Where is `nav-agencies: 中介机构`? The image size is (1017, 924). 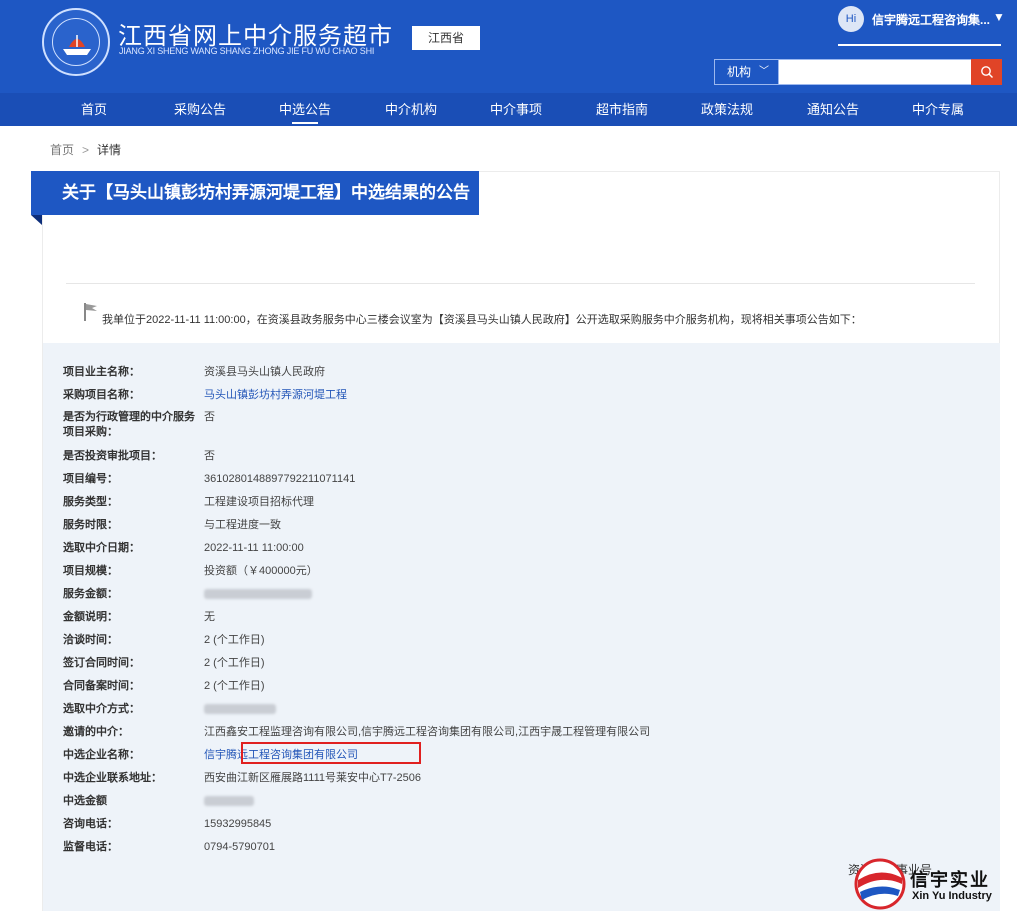 nav-agencies: 中介机构 is located at coordinates (411, 109).